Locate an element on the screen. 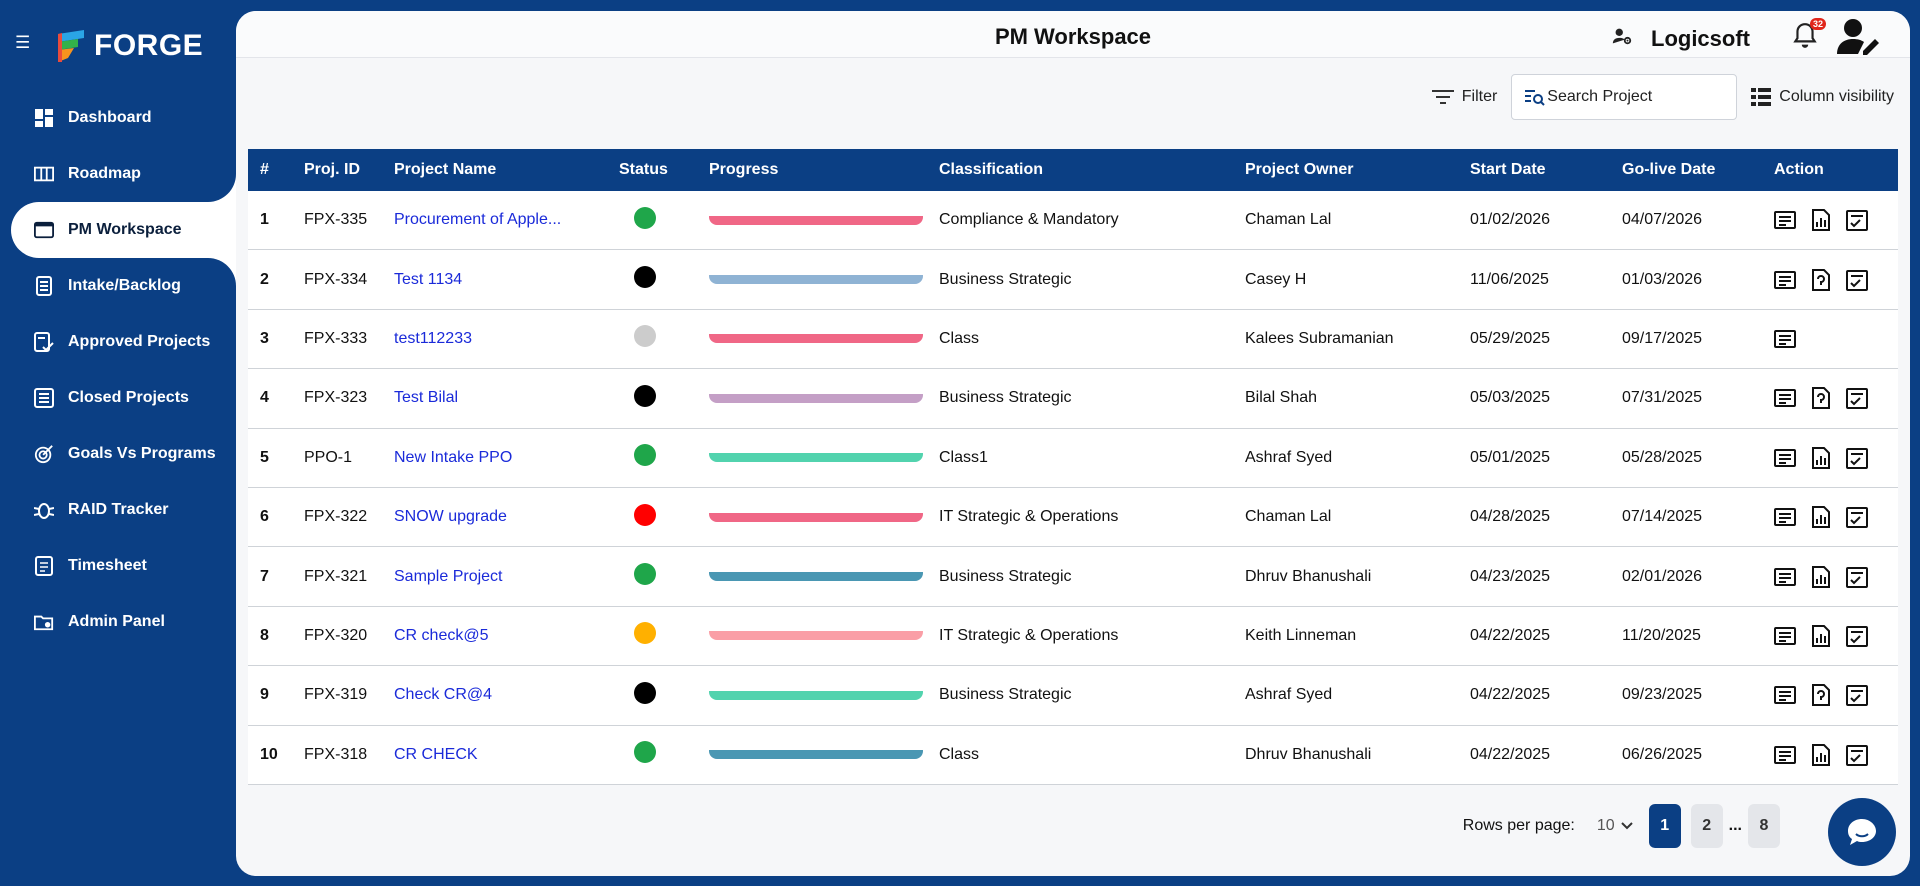  notifications-button: 32 is located at coordinates (1809, 36).